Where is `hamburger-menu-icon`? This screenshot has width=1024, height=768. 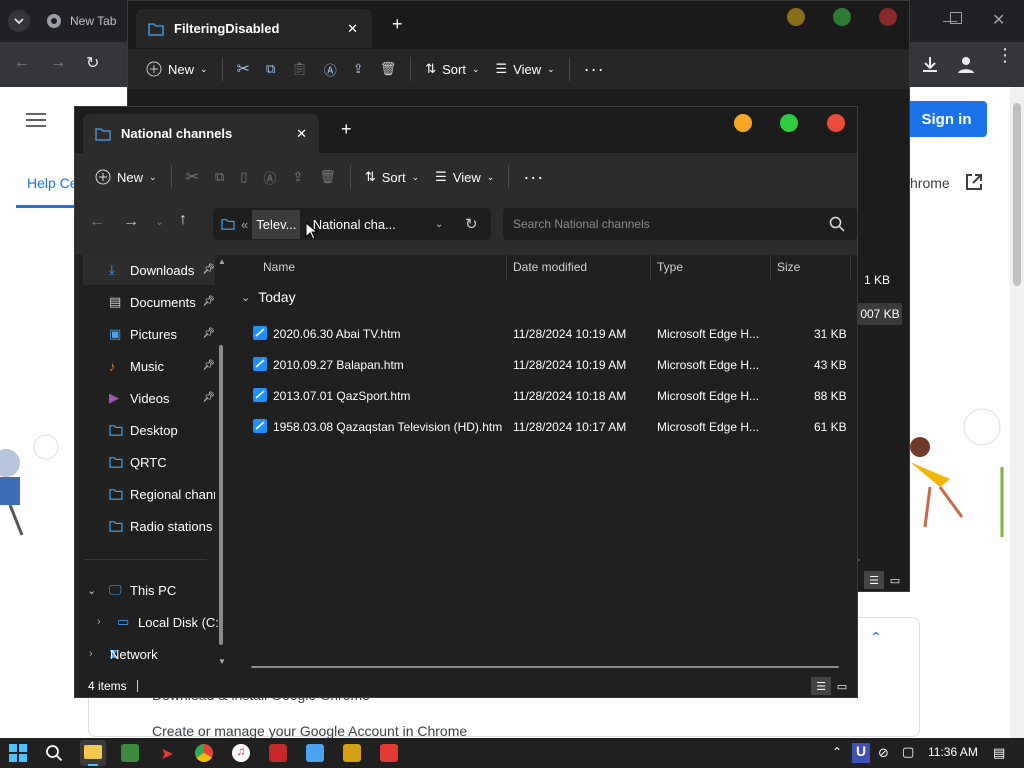 hamburger-menu-icon is located at coordinates (36, 120).